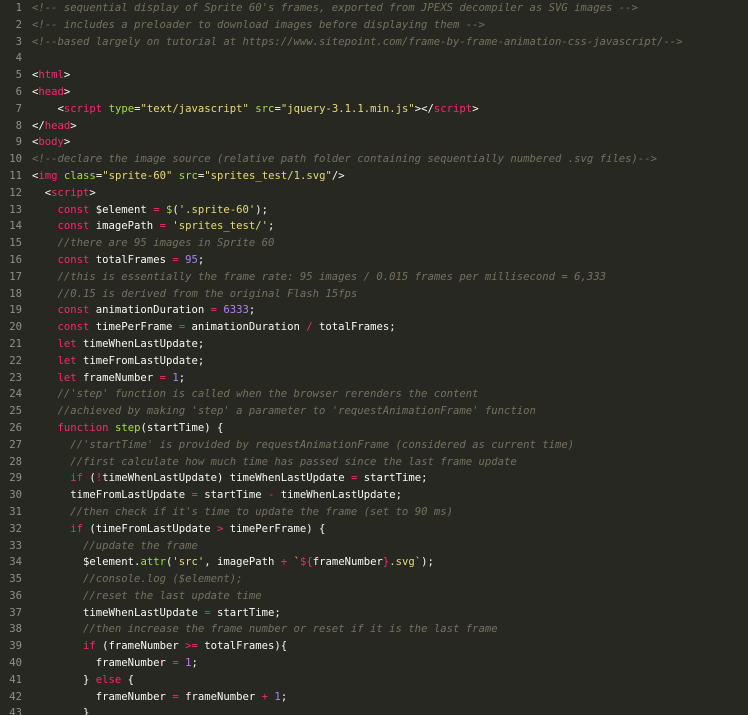 This screenshot has height=715, width=748. I want to click on code-line: 5 <html>, so click(374, 75).